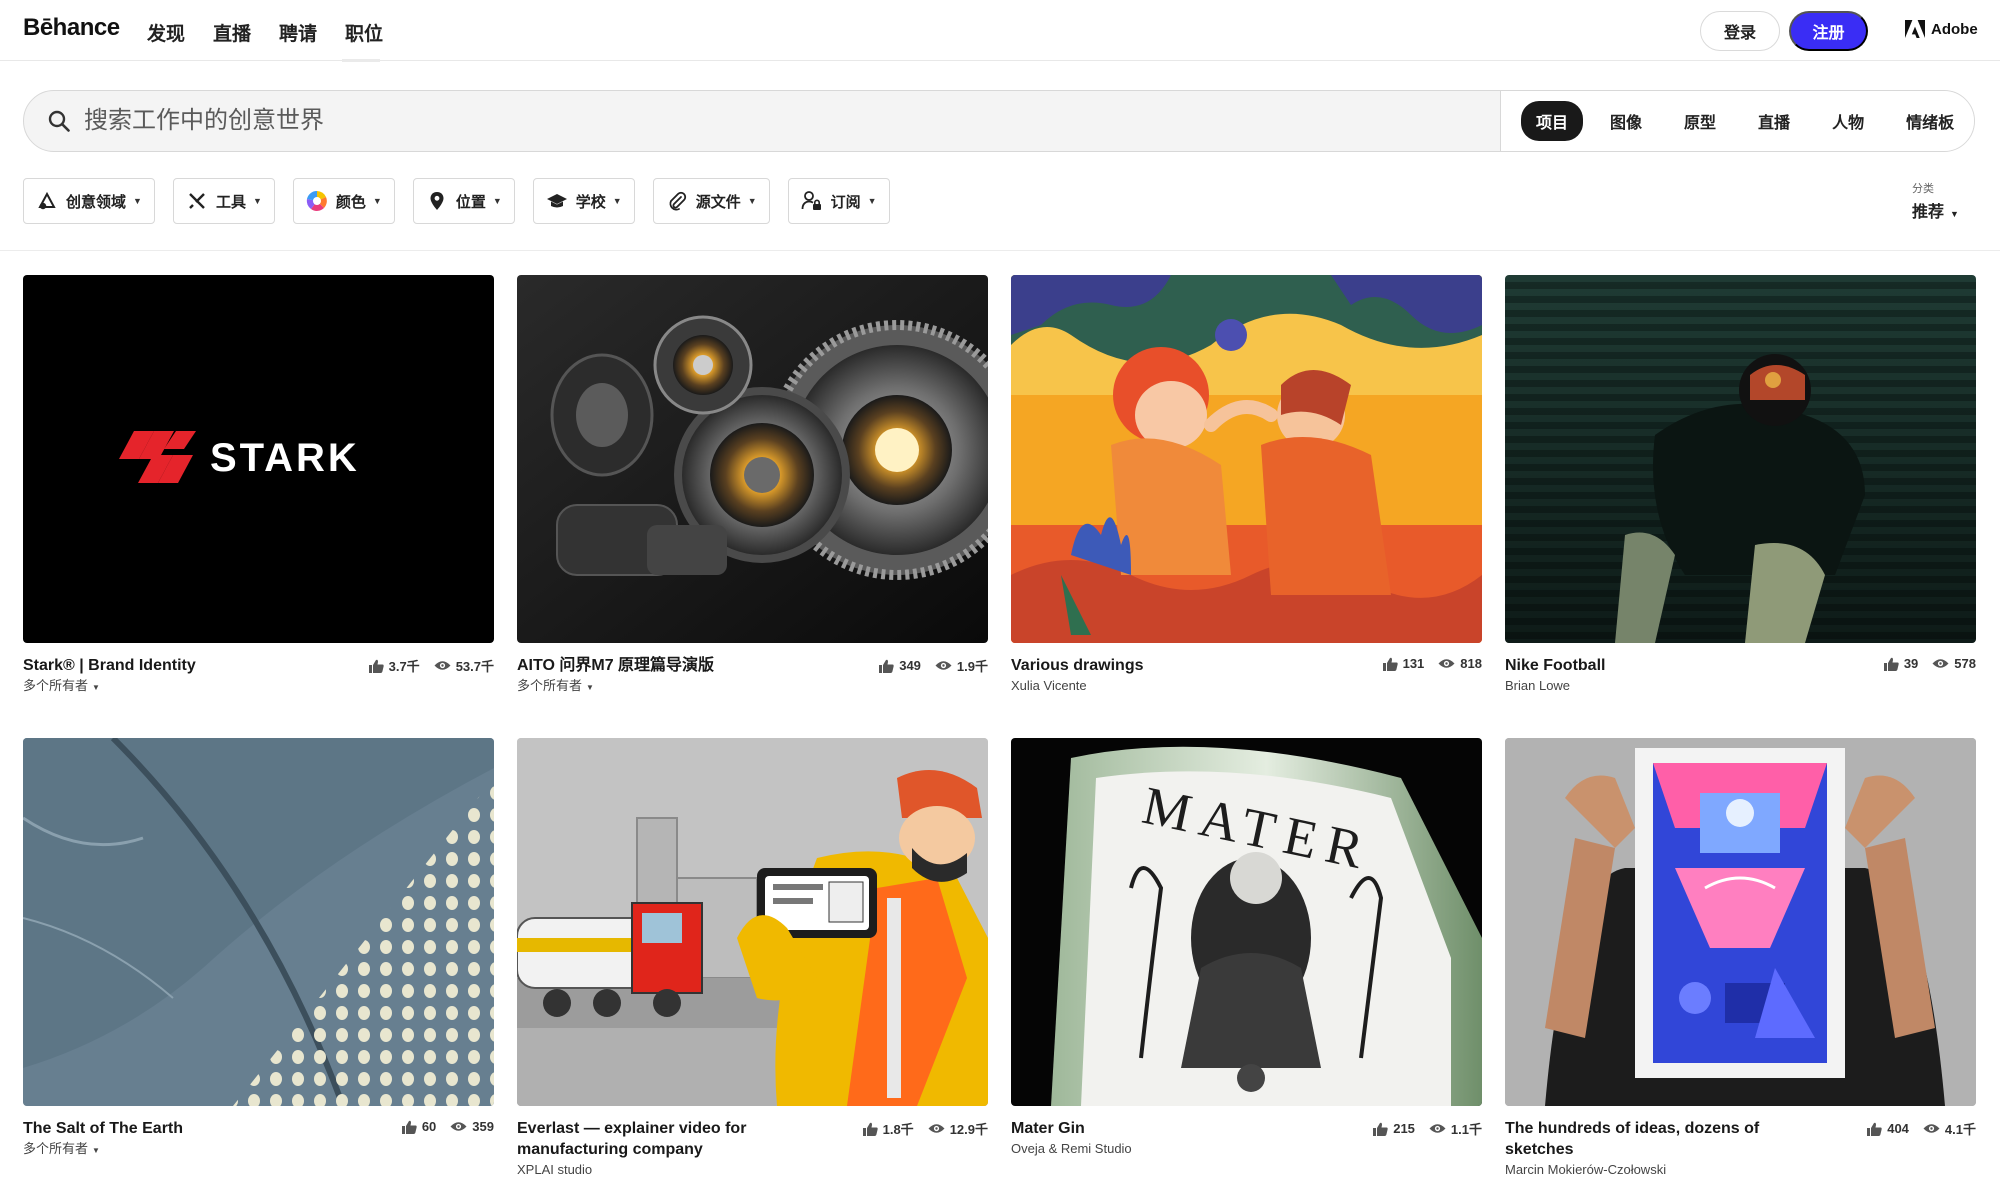 Image resolution: width=2000 pixels, height=1185 pixels. What do you see at coordinates (223, 201) in the screenshot?
I see `filter-tools: 工具 ▼` at bounding box center [223, 201].